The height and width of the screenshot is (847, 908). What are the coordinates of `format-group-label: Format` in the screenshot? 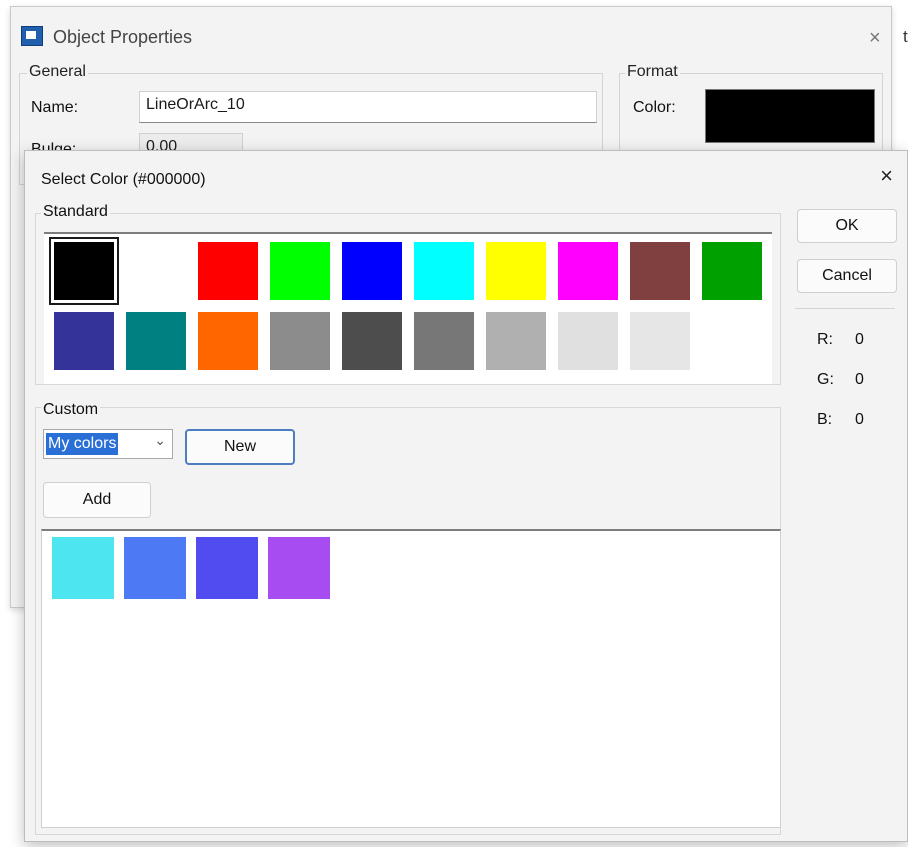 It's located at (652, 72).